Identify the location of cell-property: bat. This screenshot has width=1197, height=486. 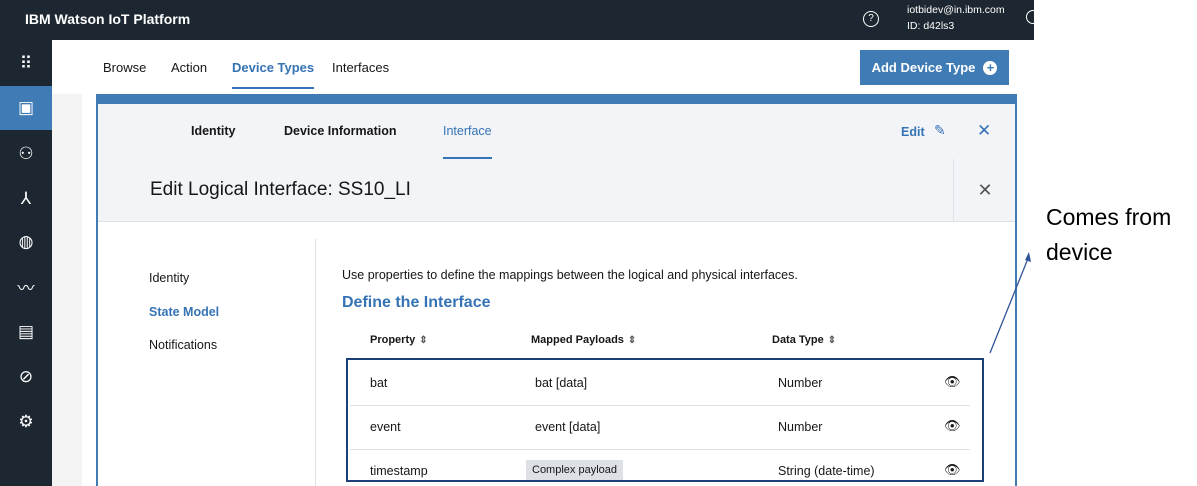
(379, 383).